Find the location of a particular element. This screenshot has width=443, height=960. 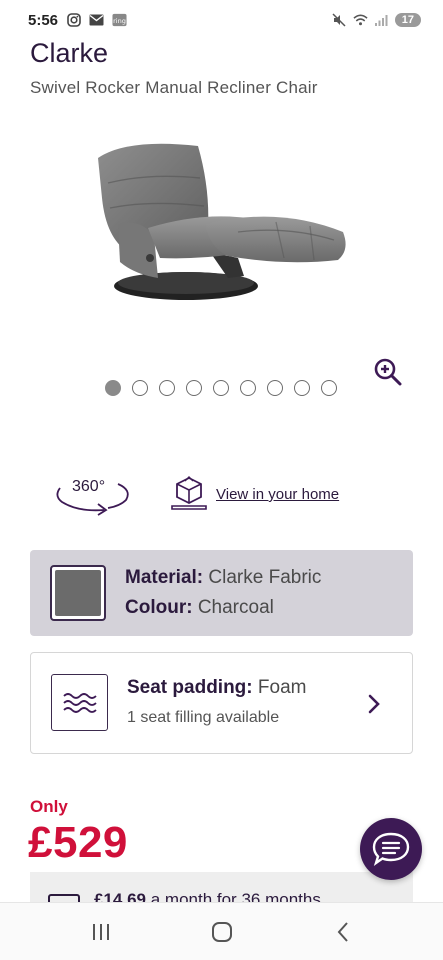

product-subtitle: Swivel Rocker Manual Recliner Chair is located at coordinates (174, 87).